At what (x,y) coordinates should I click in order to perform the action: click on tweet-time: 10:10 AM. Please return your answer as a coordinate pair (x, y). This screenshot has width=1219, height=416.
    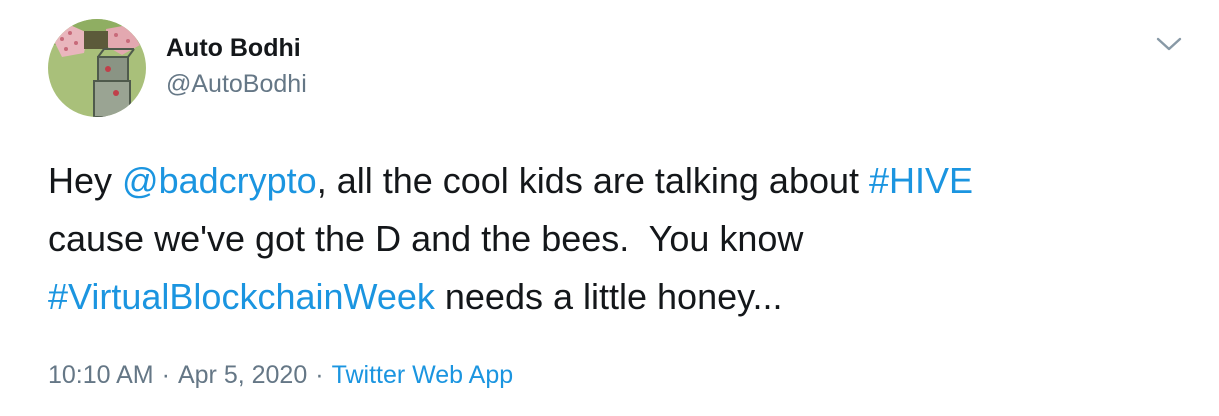
    Looking at the image, I should click on (101, 375).